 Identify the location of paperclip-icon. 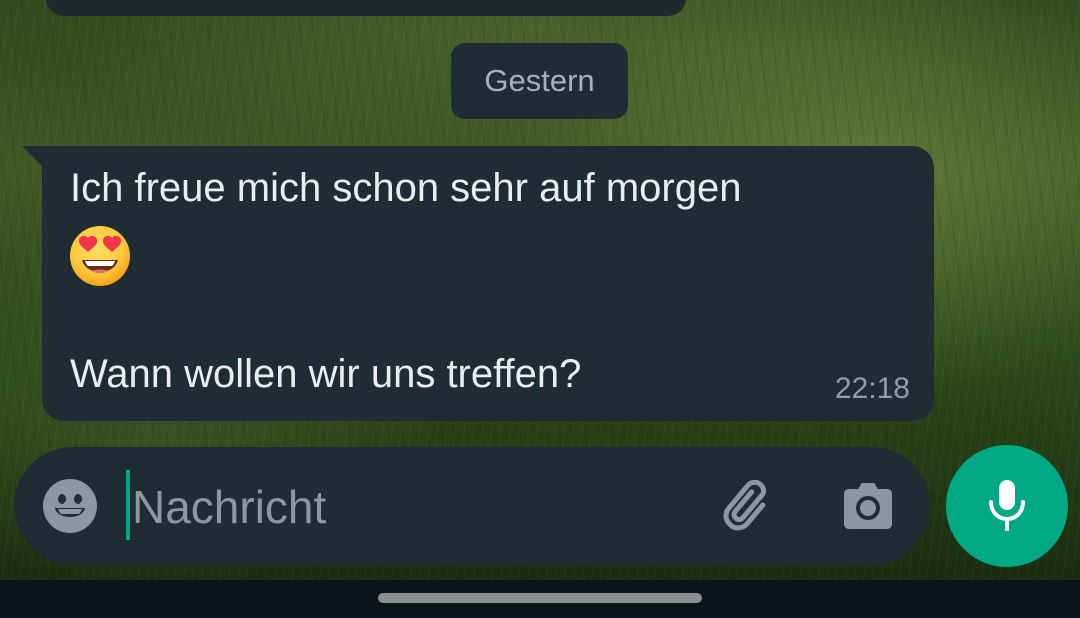
(751, 507).